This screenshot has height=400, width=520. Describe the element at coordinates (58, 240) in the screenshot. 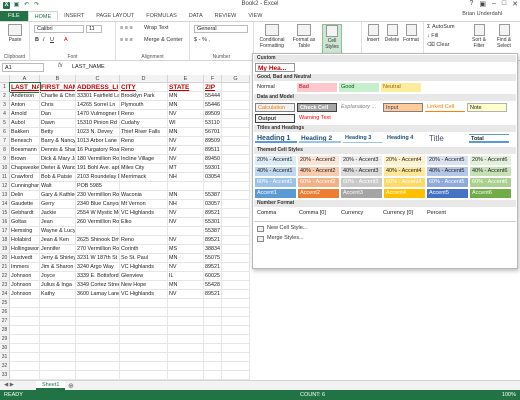

I see `table-cell: Jean & Ken` at that location.